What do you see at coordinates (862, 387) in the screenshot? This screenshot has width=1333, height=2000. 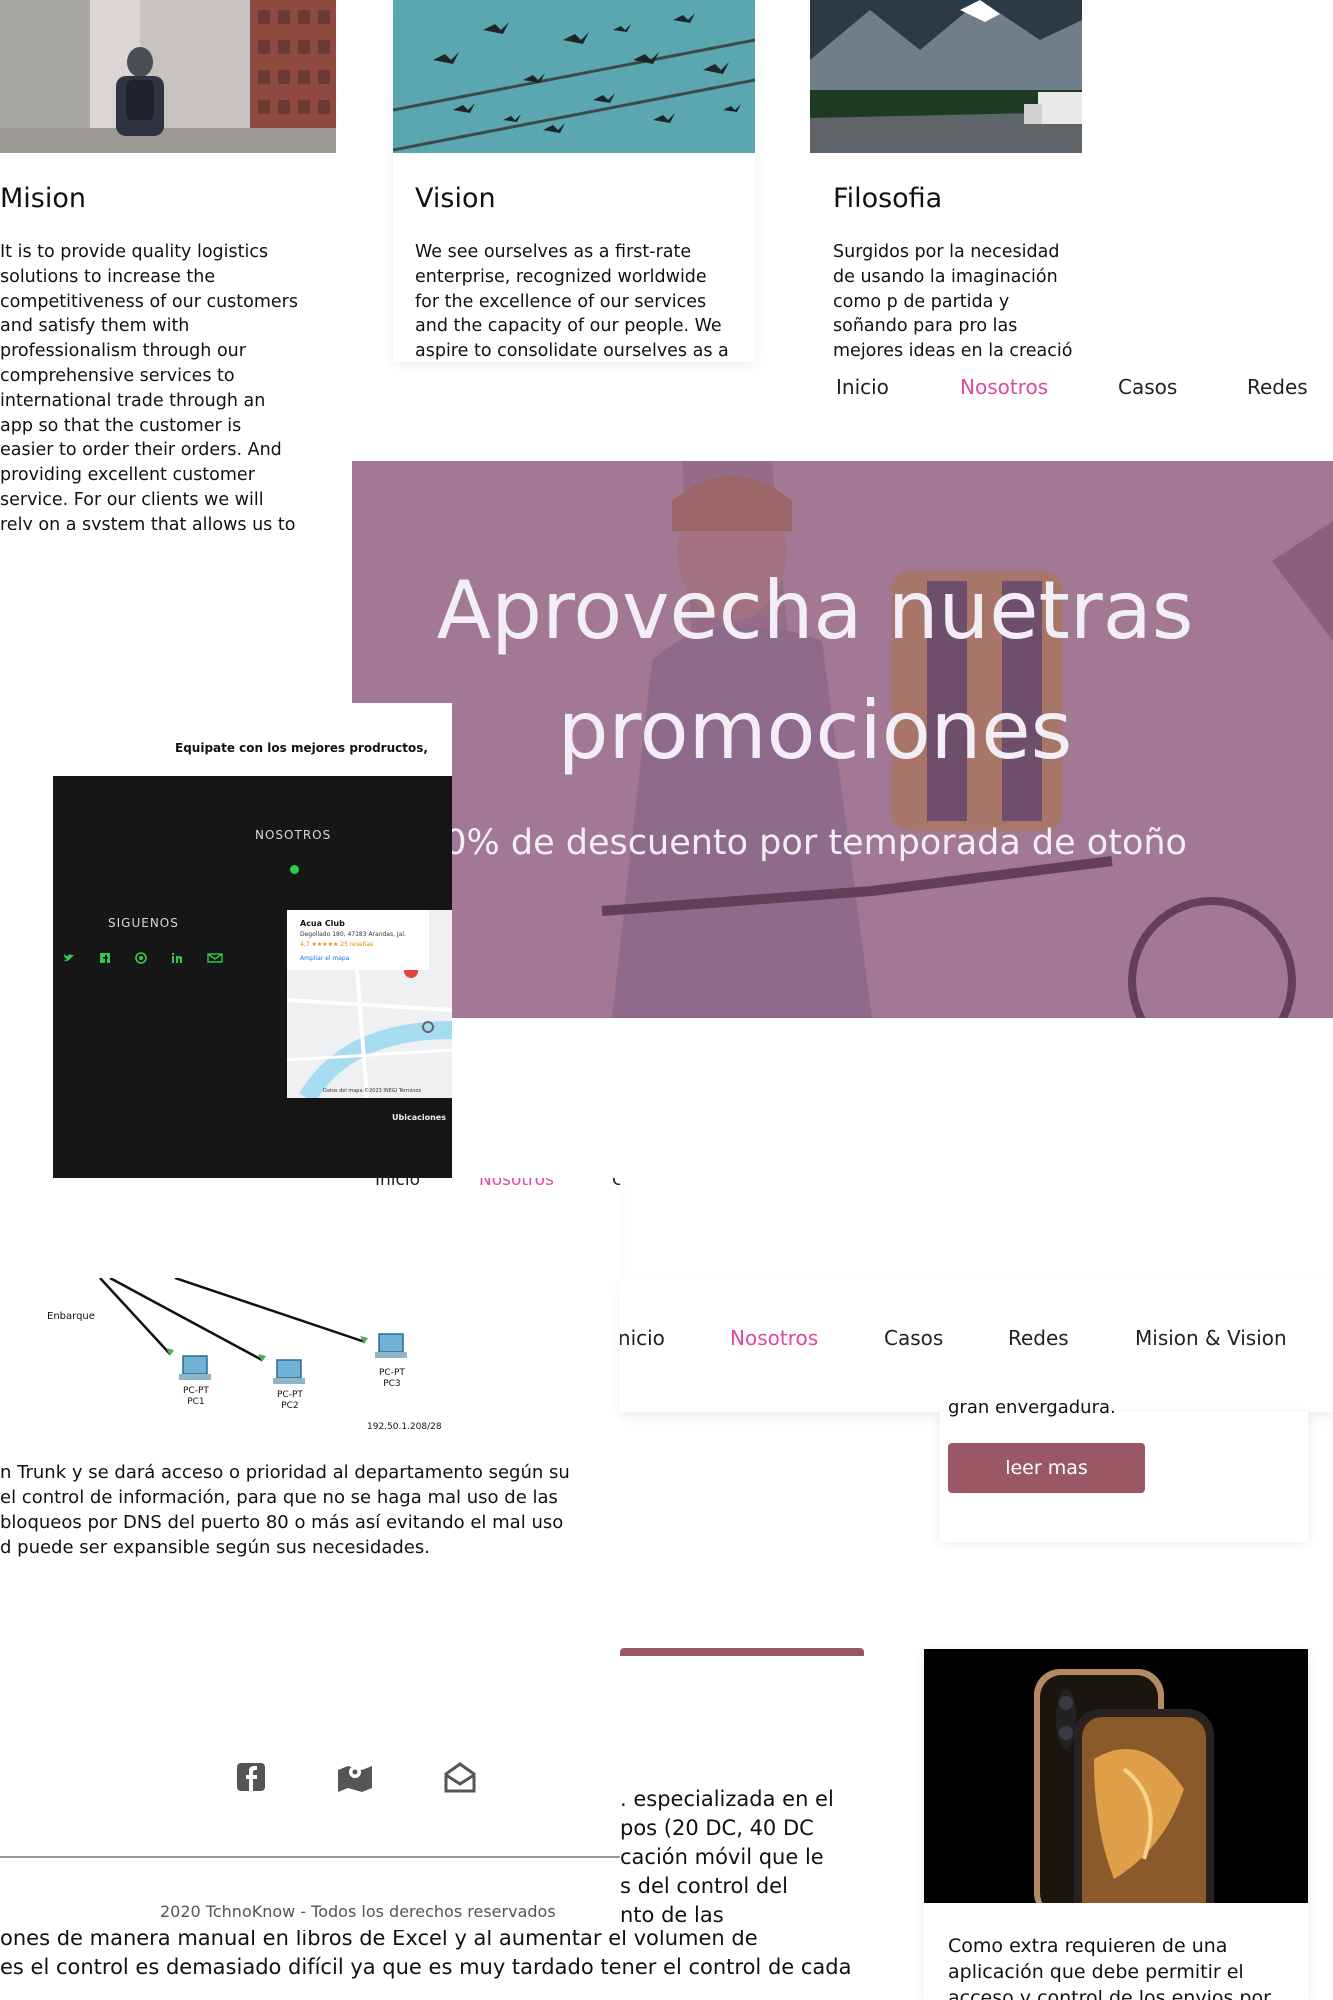 I see `nav-inicio: Inicio` at bounding box center [862, 387].